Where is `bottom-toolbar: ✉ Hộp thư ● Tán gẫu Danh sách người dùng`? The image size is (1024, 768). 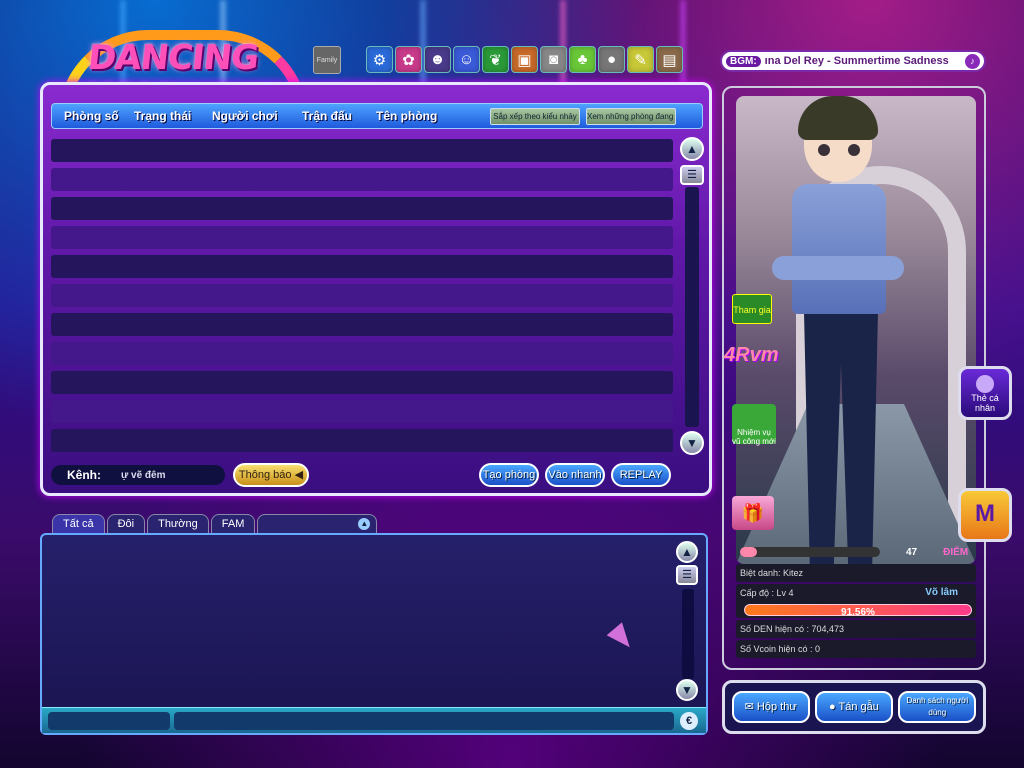 bottom-toolbar: ✉ Hộp thư ● Tán gẫu Danh sách người dùng is located at coordinates (854, 707).